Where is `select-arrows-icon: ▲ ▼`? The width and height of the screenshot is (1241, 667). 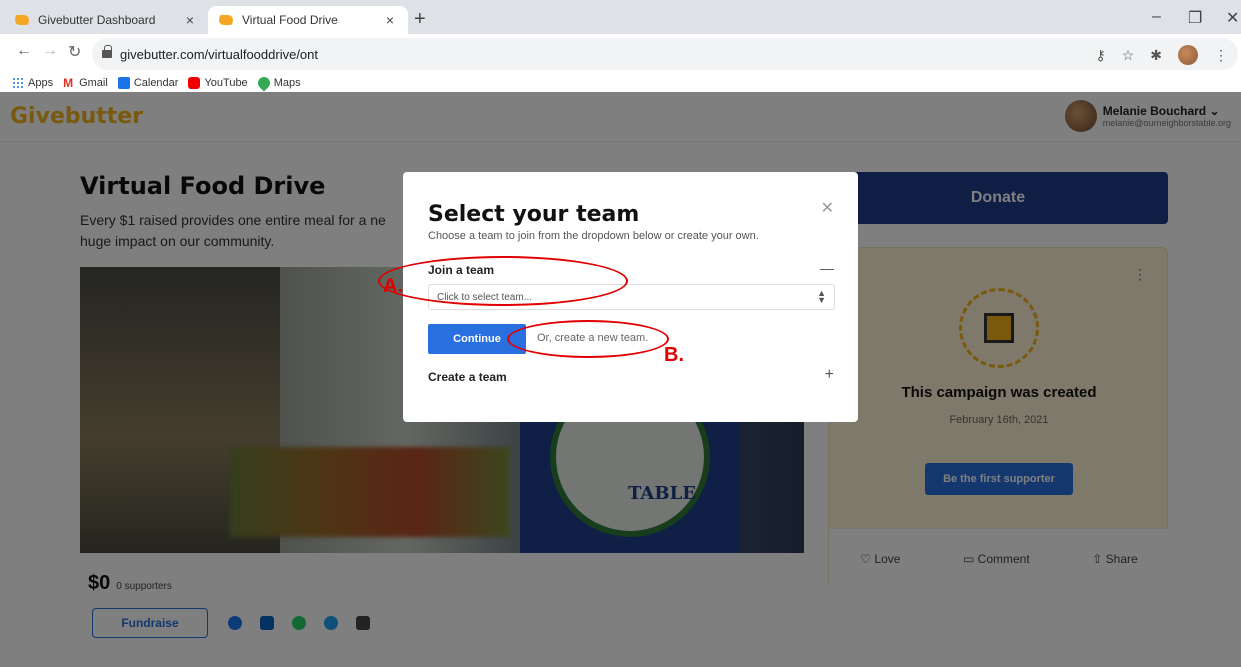
select-arrows-icon: ▲ ▼ is located at coordinates (821, 296).